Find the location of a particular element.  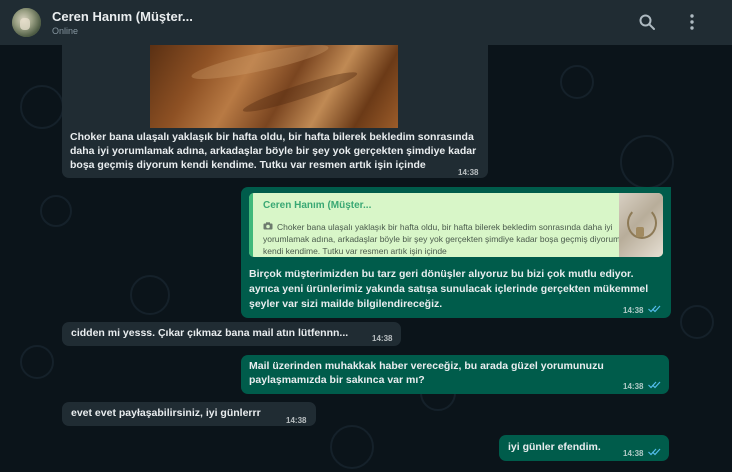

more-vert-icon is located at coordinates (692, 22).